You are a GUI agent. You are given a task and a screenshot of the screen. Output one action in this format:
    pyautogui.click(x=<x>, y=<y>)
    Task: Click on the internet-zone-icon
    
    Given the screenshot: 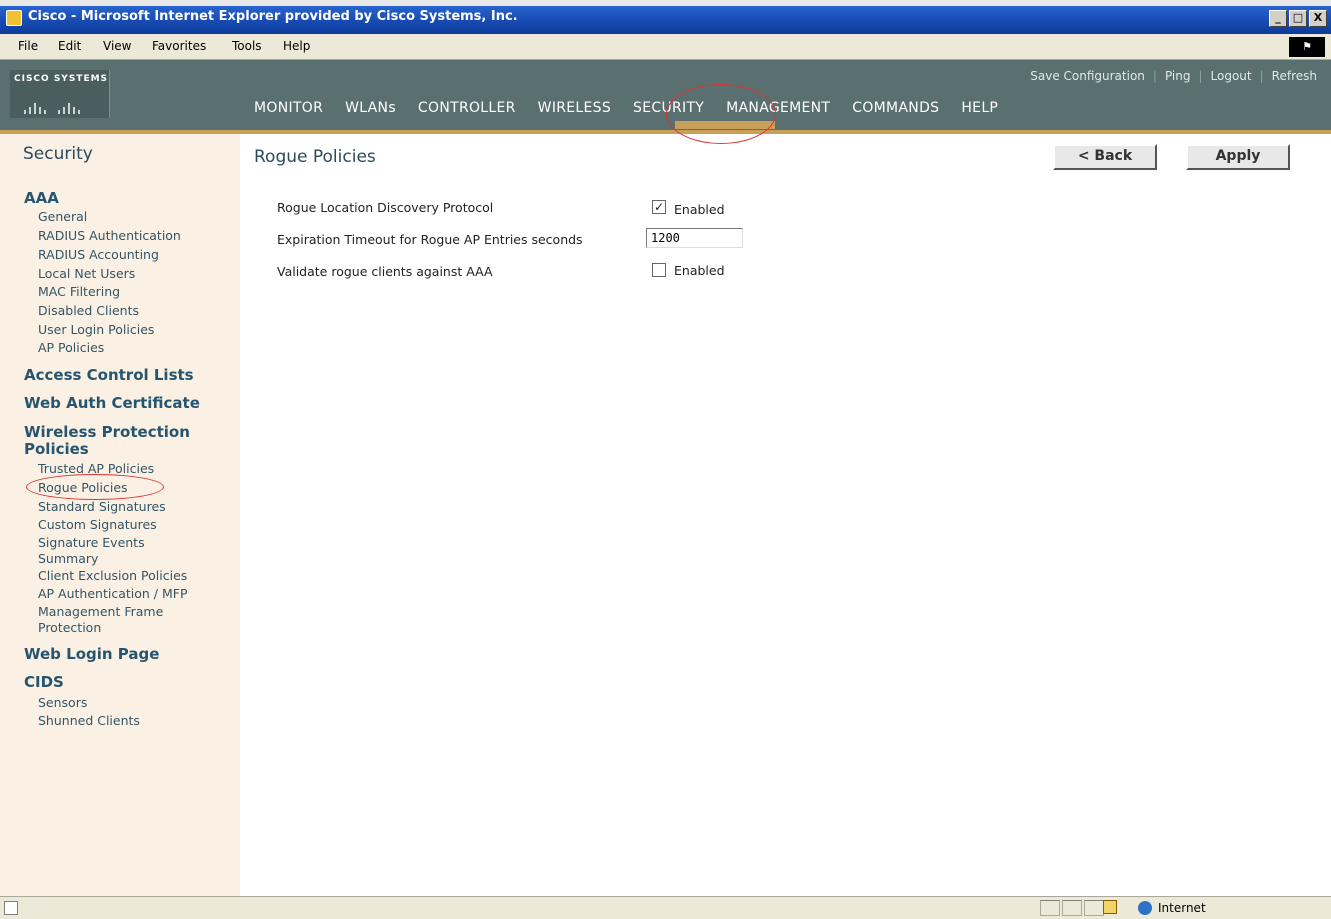 What is the action you would take?
    pyautogui.click(x=1145, y=908)
    